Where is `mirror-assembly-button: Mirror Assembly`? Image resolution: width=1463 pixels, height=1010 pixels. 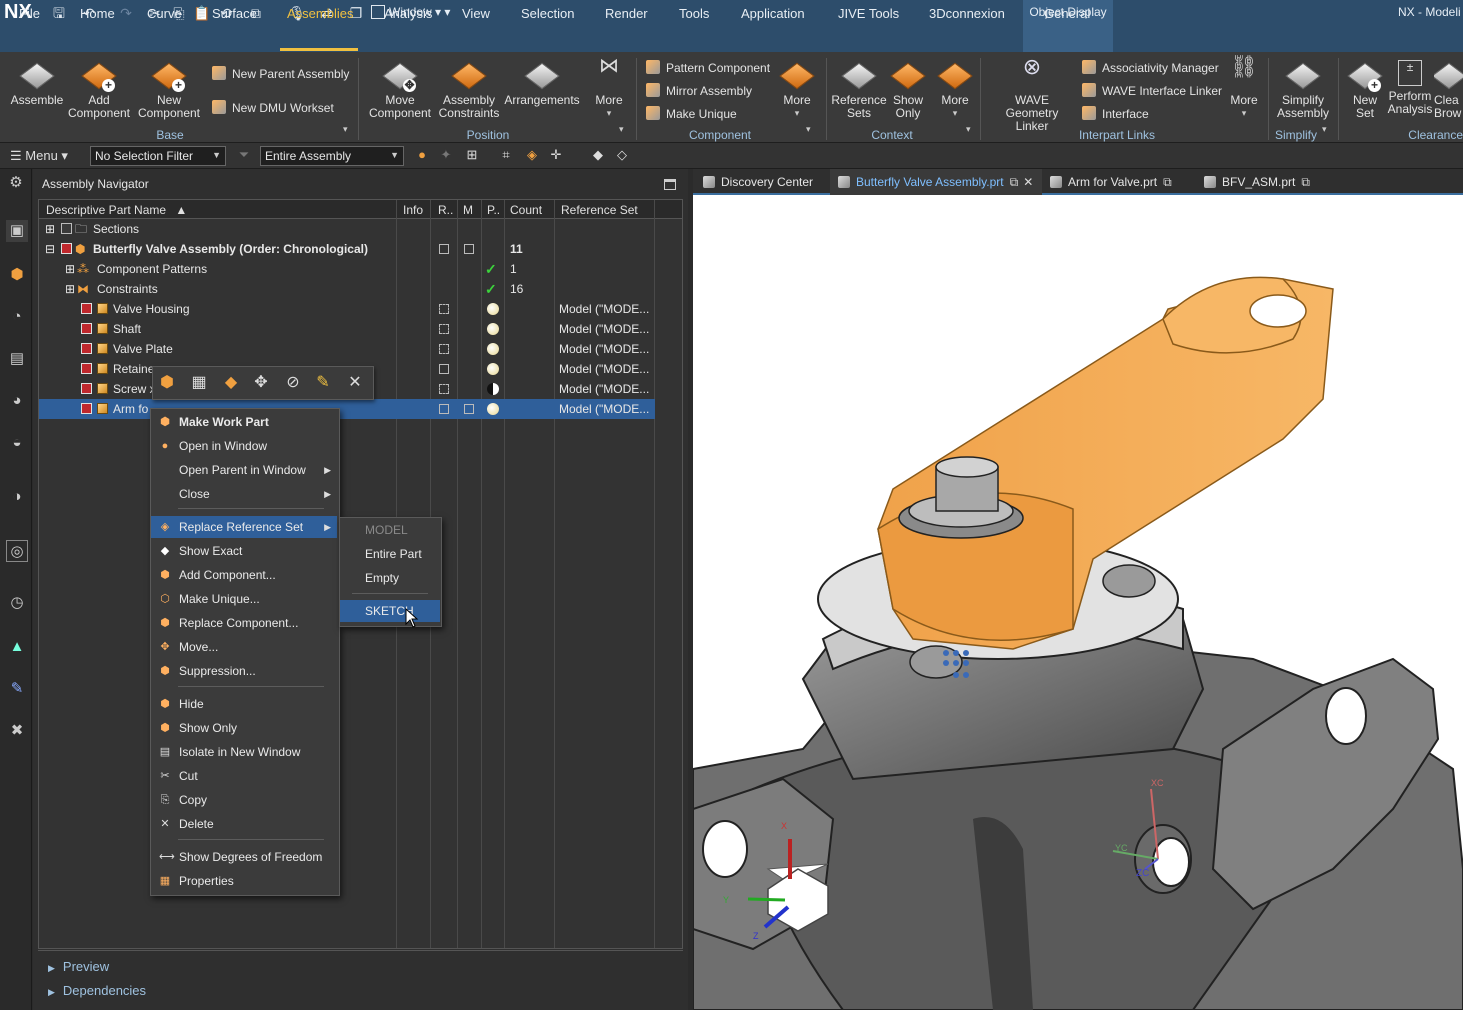 mirror-assembly-button: Mirror Assembly is located at coordinates (699, 90).